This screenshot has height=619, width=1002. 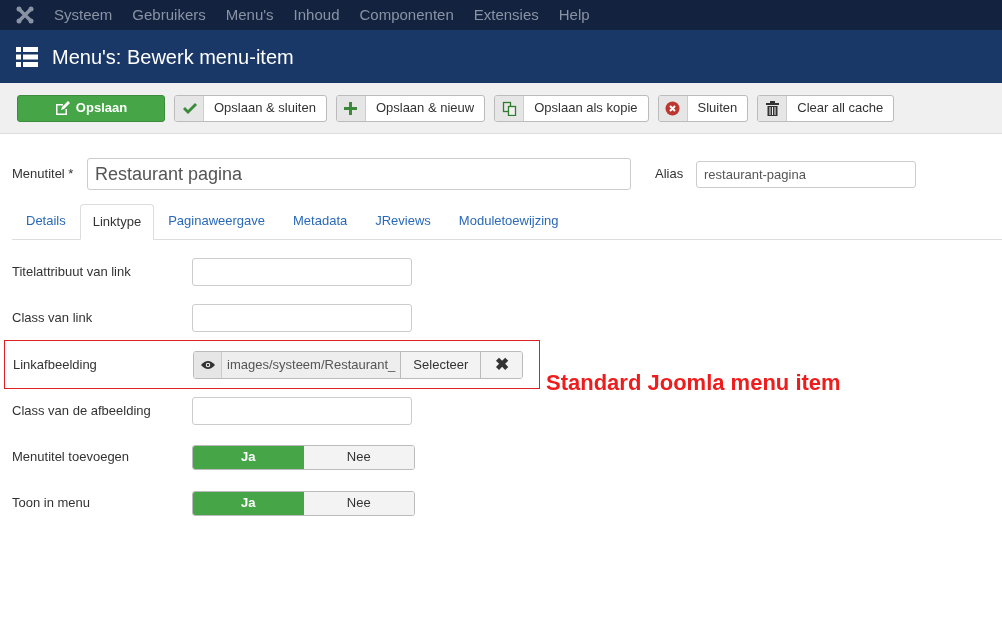 I want to click on field-label: Alias, so click(x=670, y=174).